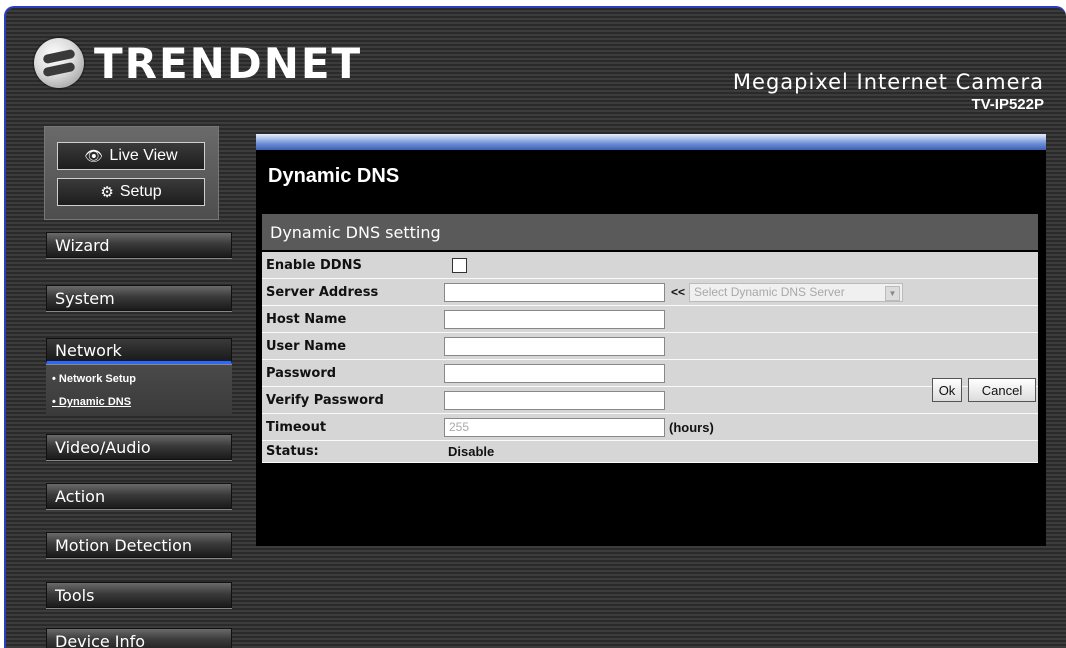 The image size is (1066, 648). Describe the element at coordinates (139, 351) in the screenshot. I see `nav-network: Network` at that location.